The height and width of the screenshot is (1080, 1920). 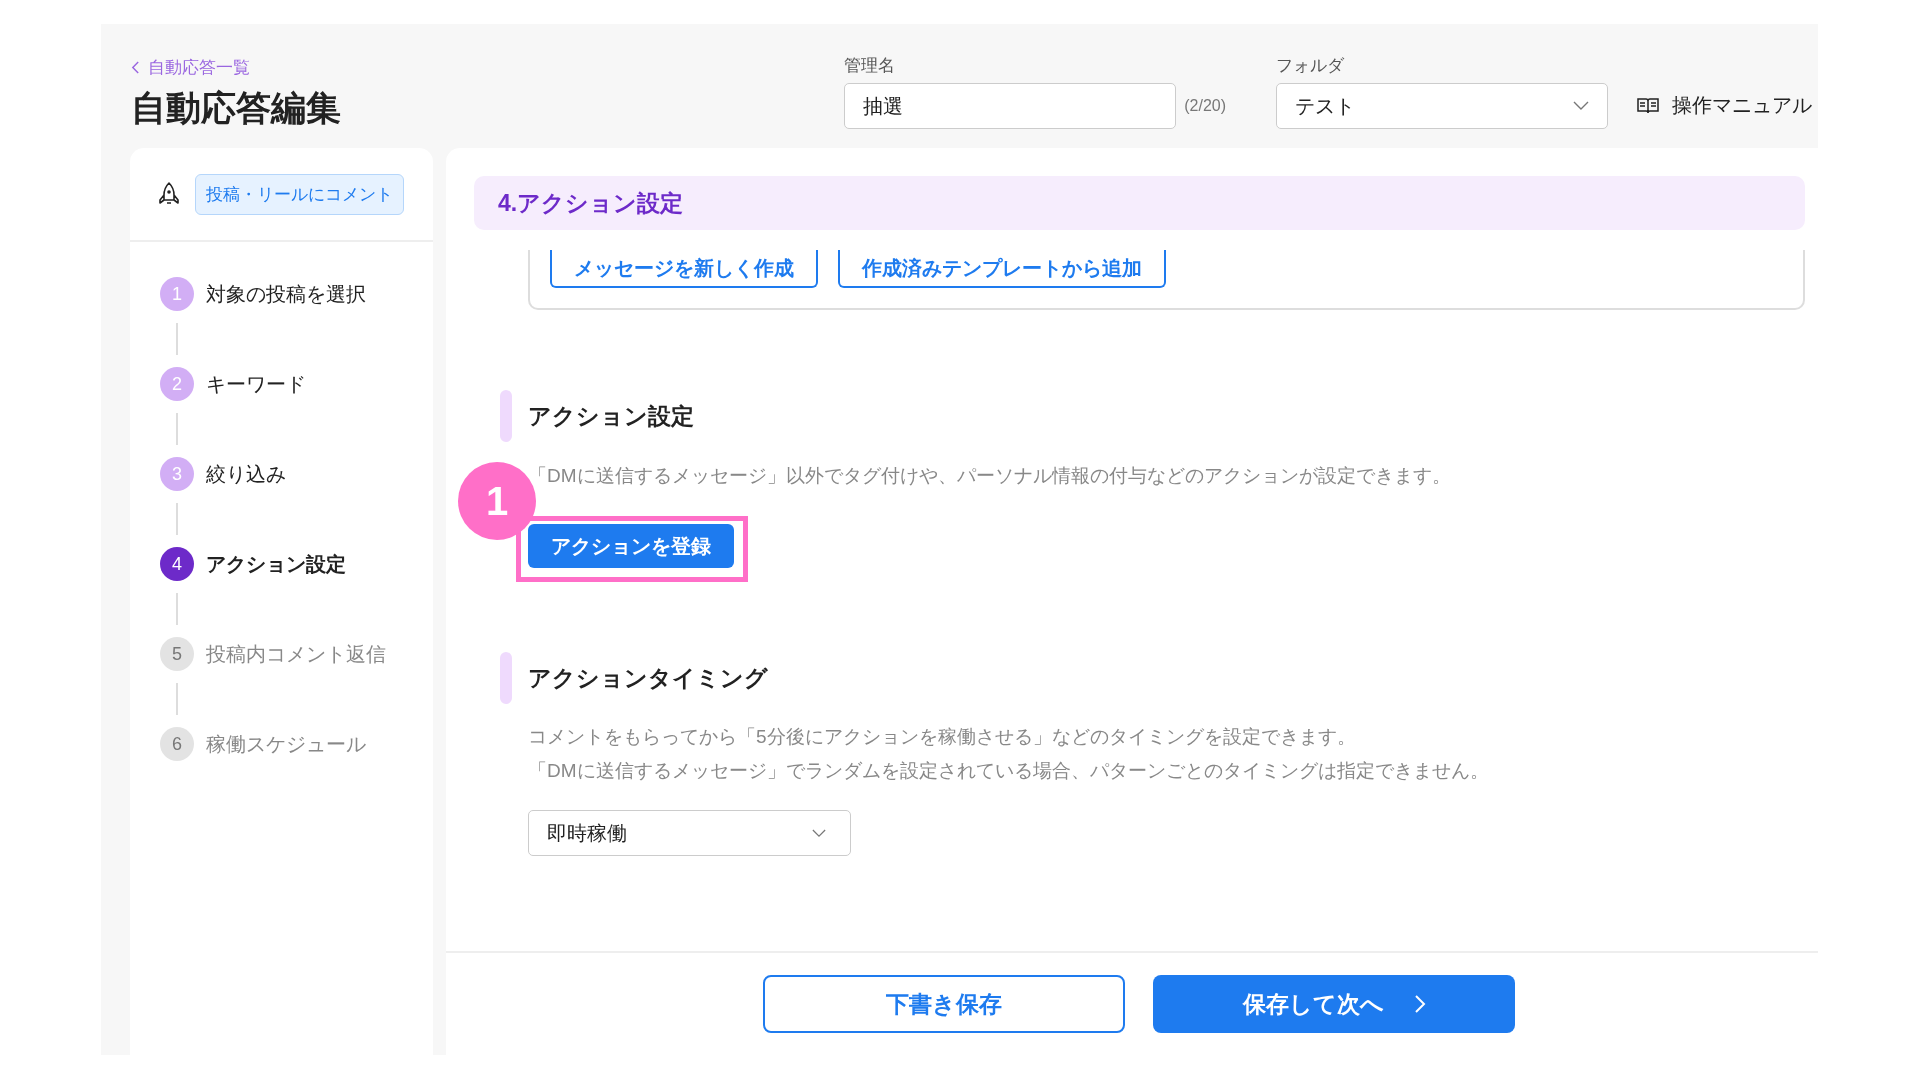 What do you see at coordinates (286, 744) in the screenshot?
I see `step-label: 稼働スケジュール` at bounding box center [286, 744].